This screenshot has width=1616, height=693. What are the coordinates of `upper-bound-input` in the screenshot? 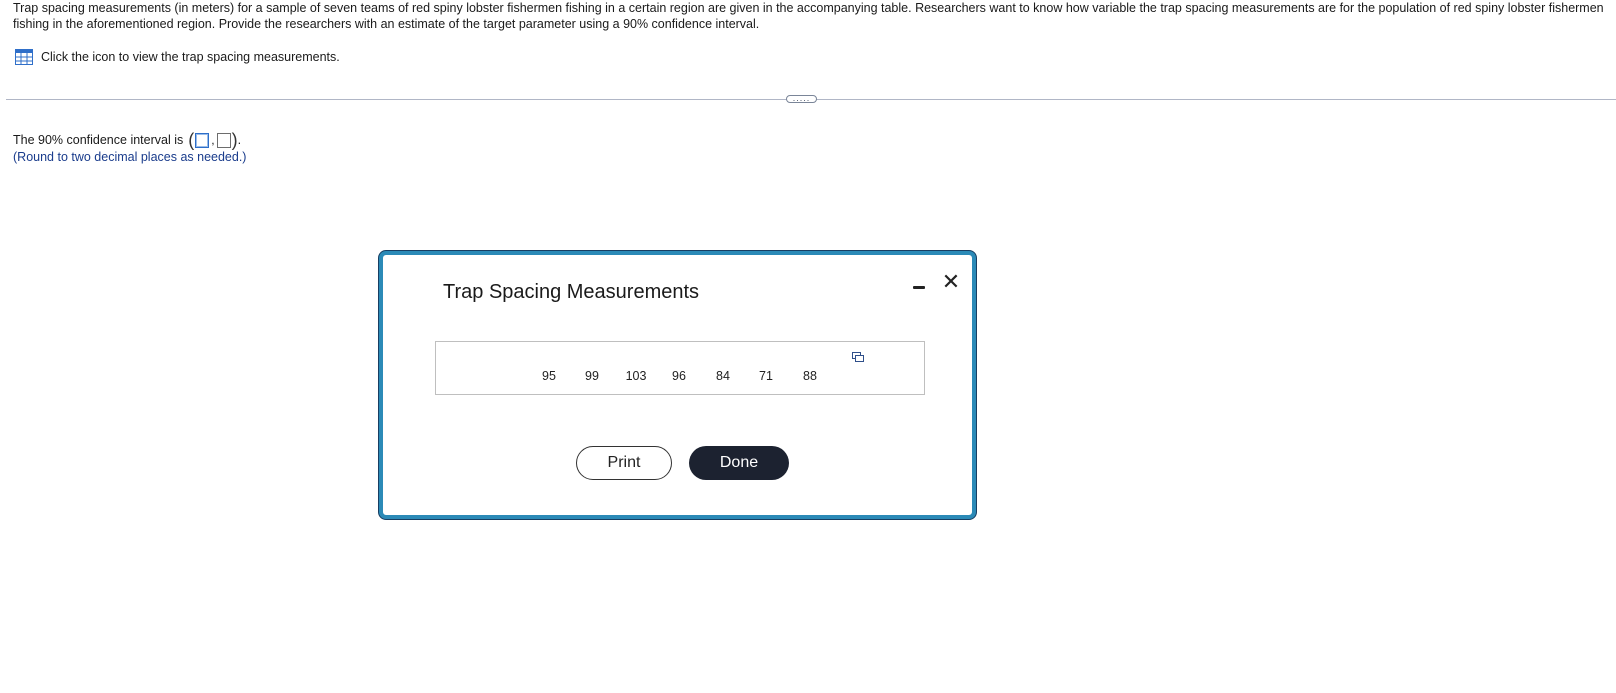 It's located at (223, 140).